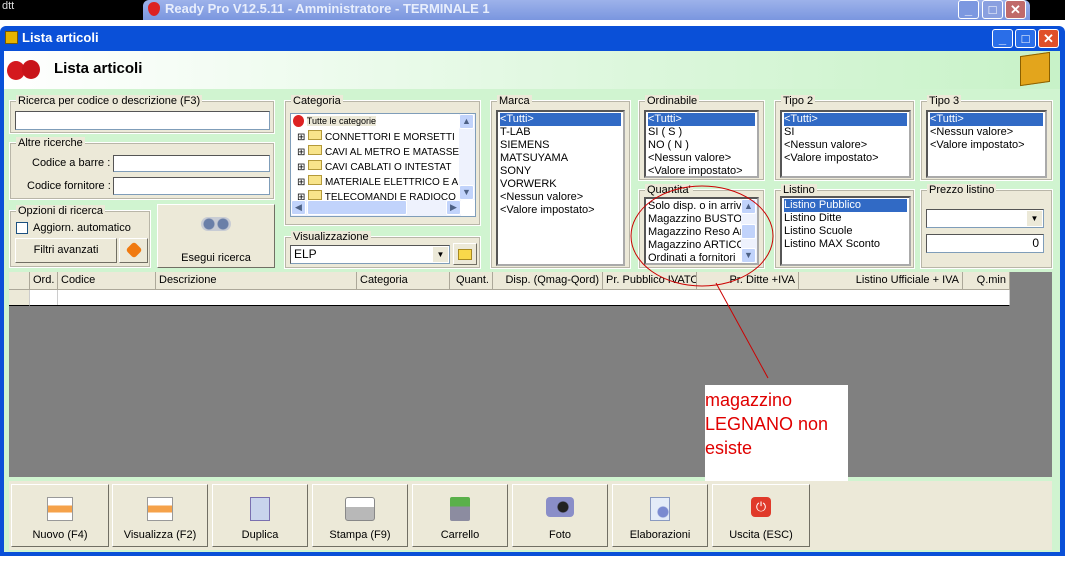  I want to click on annotation-ellipse, so click(702, 236).